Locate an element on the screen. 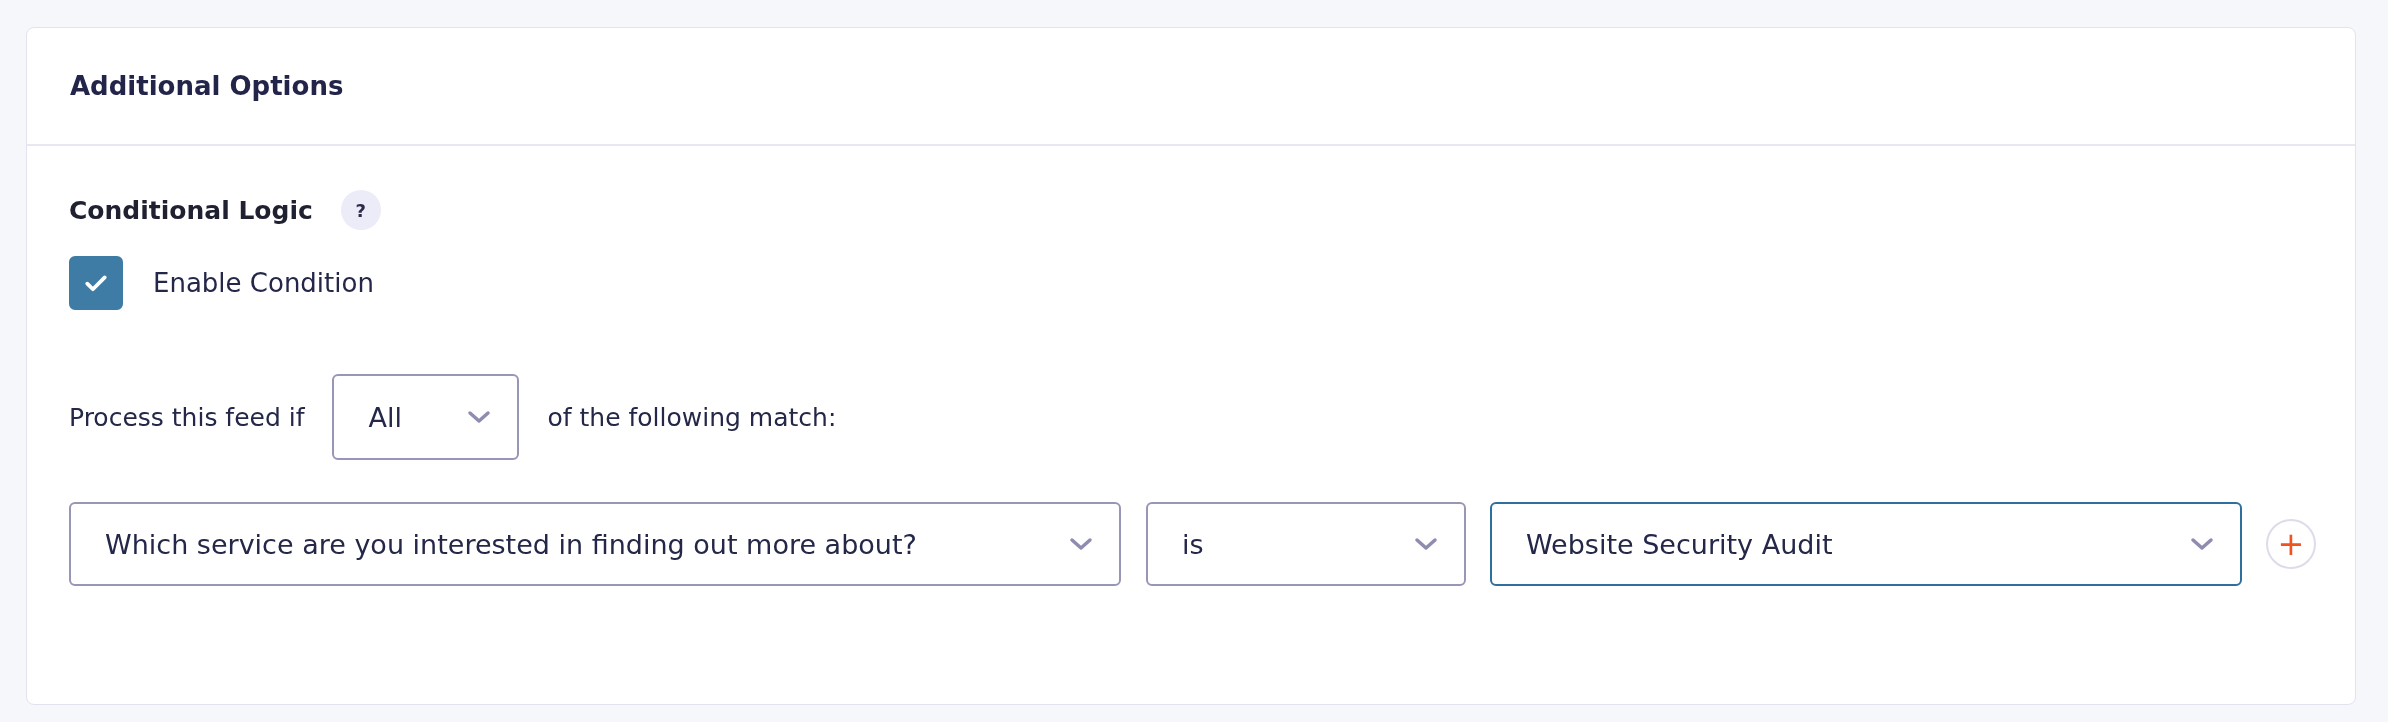 The width and height of the screenshot is (2388, 722). section-label: Conditional Logic is located at coordinates (191, 210).